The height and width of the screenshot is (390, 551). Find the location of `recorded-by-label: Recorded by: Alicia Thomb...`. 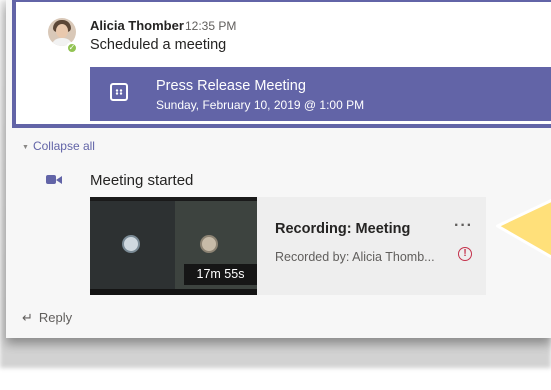

recorded-by-label: Recorded by: Alicia Thomb... is located at coordinates (355, 257).